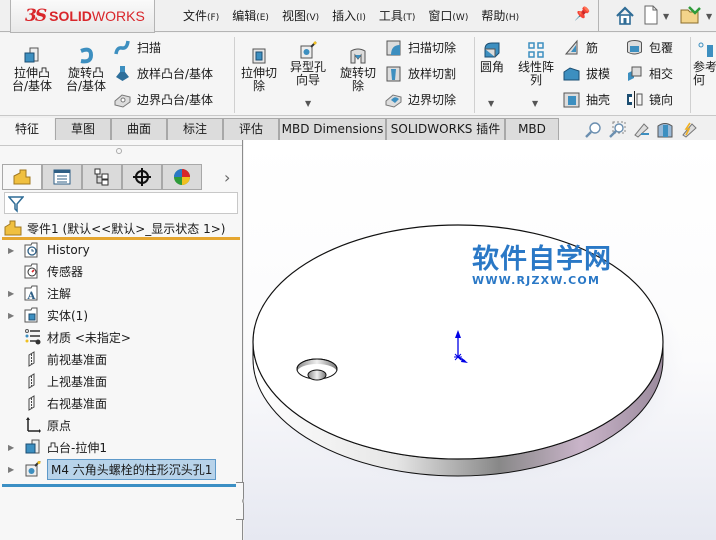  I want to click on revolve-boss-icon, so click(87, 55).